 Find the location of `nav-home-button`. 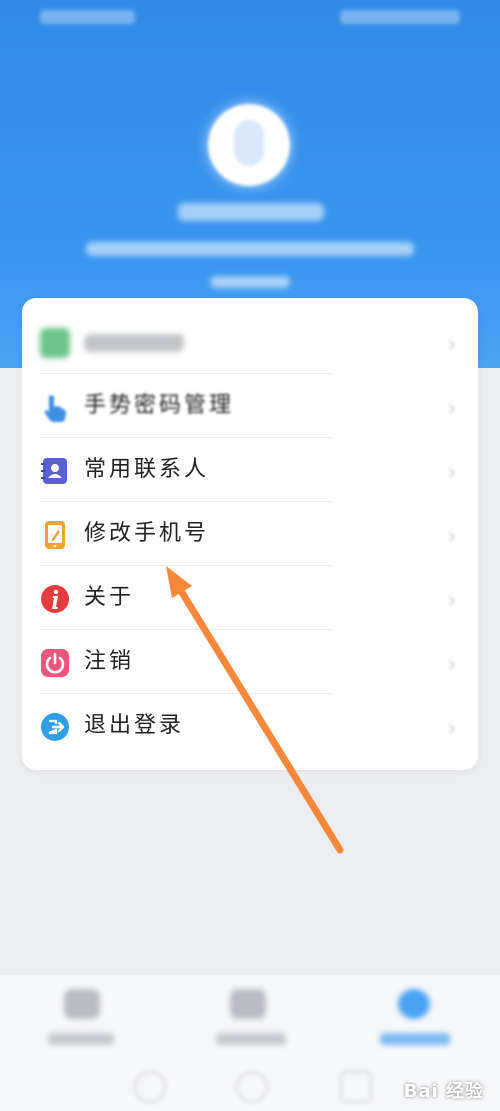

nav-home-button is located at coordinates (252, 1087).